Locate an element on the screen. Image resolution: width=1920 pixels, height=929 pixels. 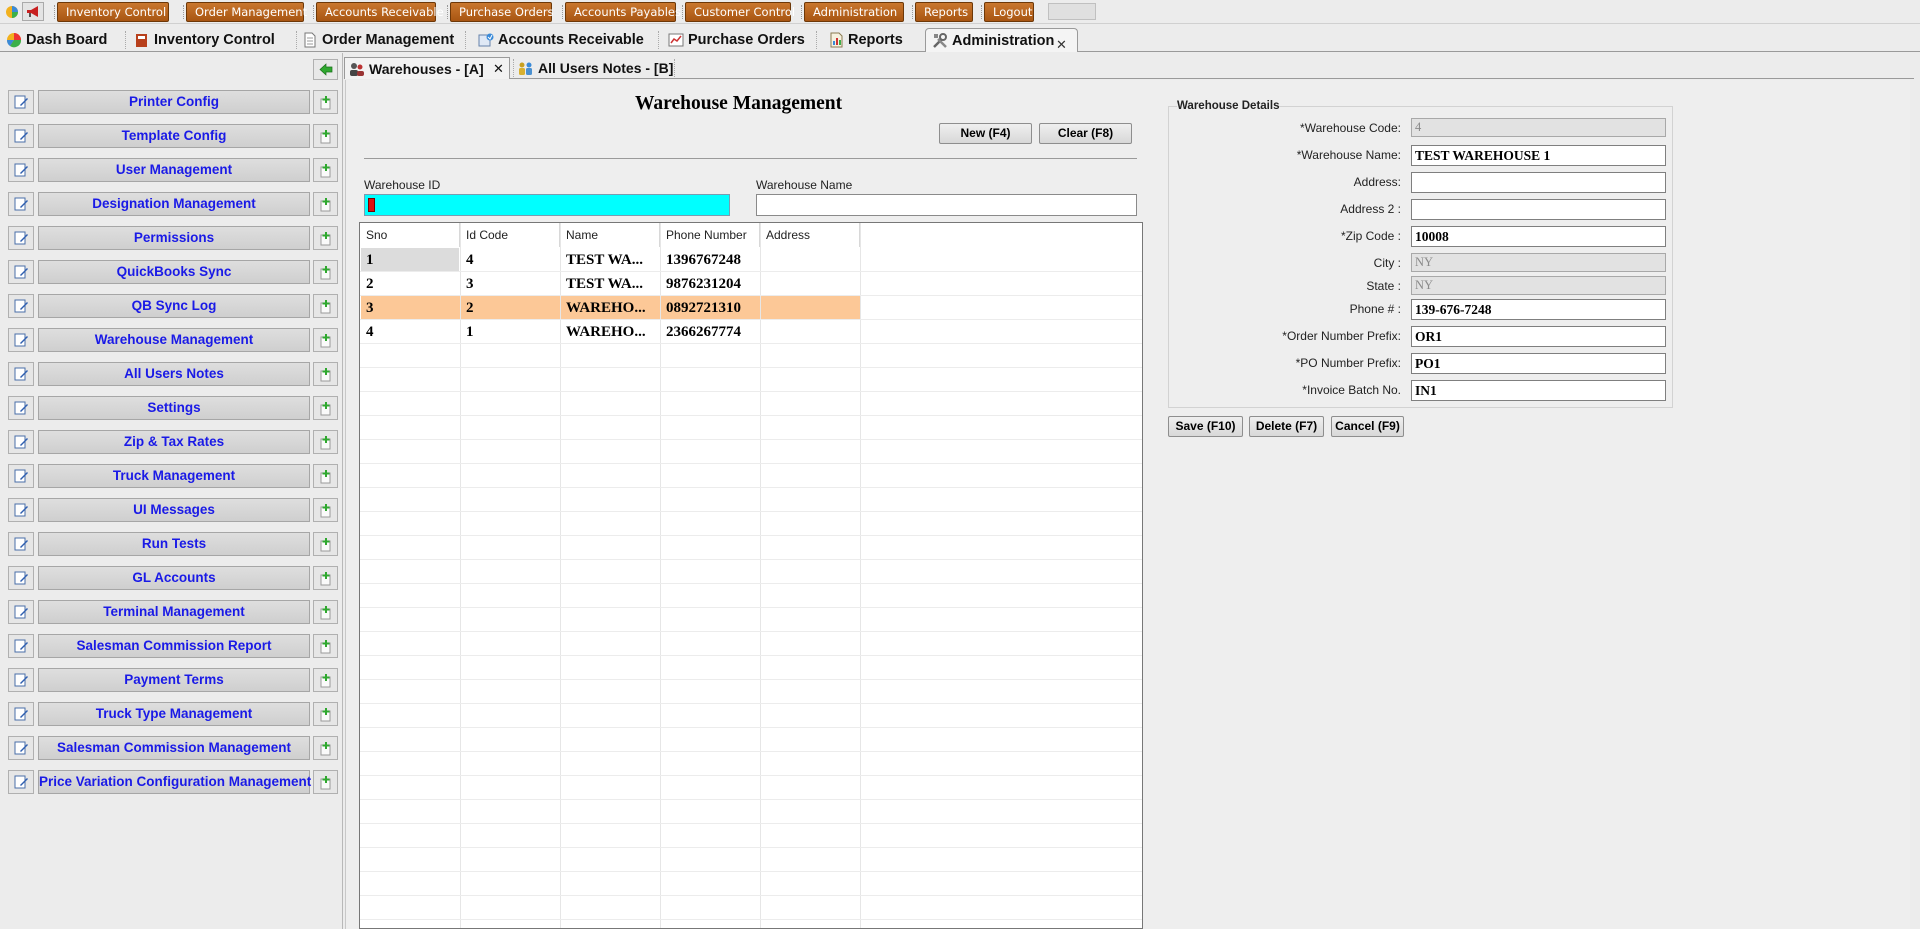
sidebar-item-button: QB Sync Log is located at coordinates (174, 306).